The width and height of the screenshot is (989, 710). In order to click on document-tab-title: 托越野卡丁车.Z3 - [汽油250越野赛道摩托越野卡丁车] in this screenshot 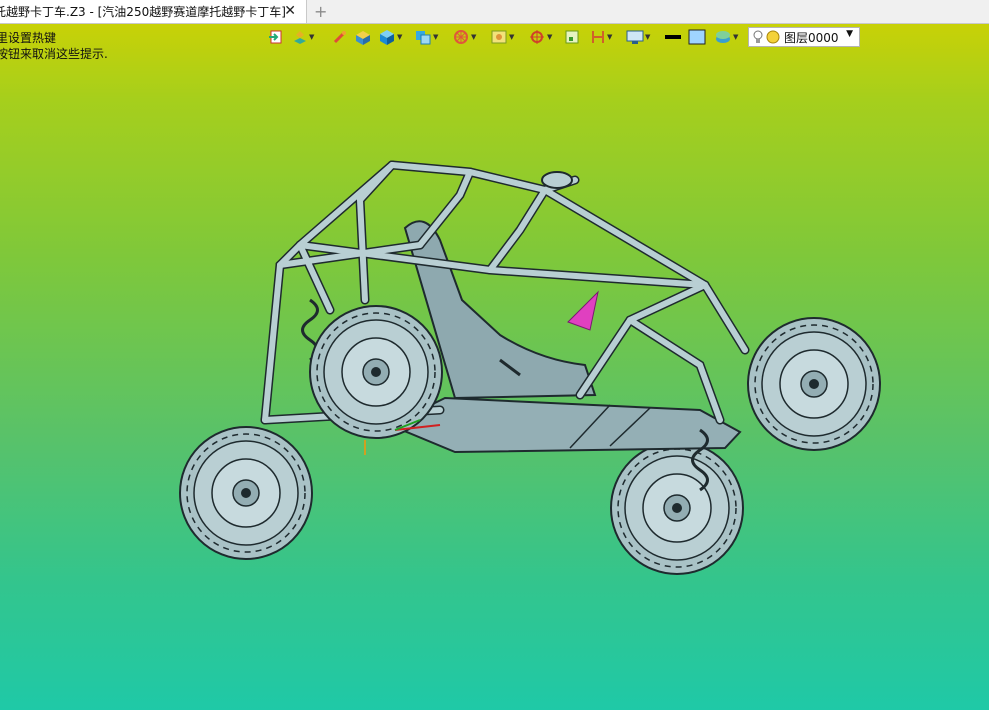, I will do `click(143, 12)`.